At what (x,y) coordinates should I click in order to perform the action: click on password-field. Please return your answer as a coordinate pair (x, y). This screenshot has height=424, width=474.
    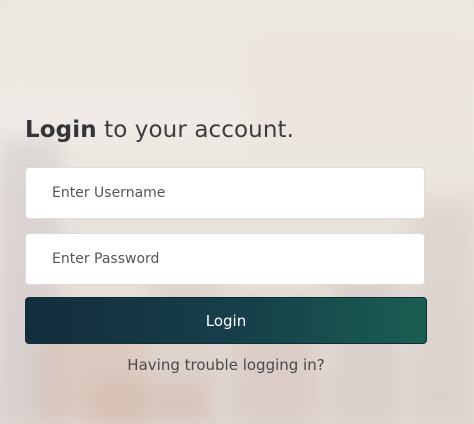
    Looking at the image, I should click on (225, 259).